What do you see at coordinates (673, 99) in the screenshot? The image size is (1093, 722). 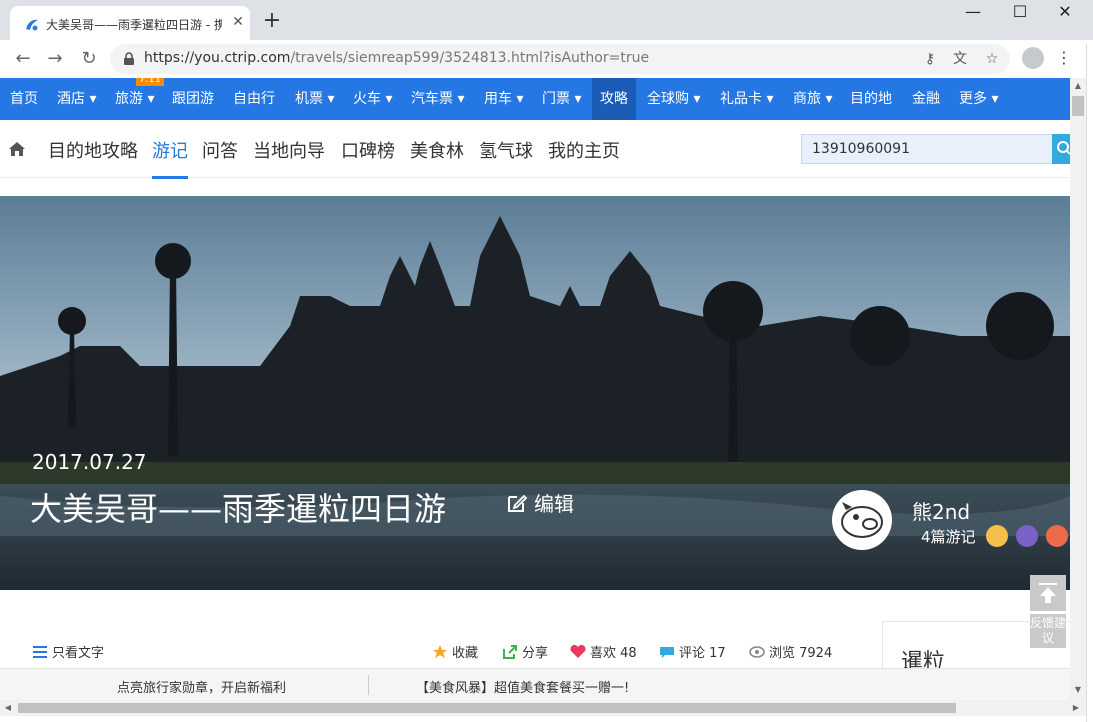 I see `nav-item-global-shop: 全球购 ▾` at bounding box center [673, 99].